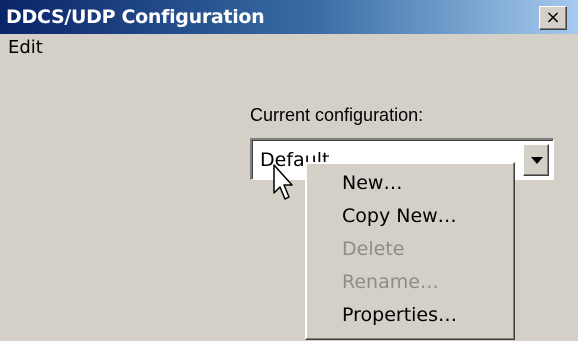 The width and height of the screenshot is (578, 341). What do you see at coordinates (25, 47) in the screenshot?
I see `menu-edit: Edit` at bounding box center [25, 47].